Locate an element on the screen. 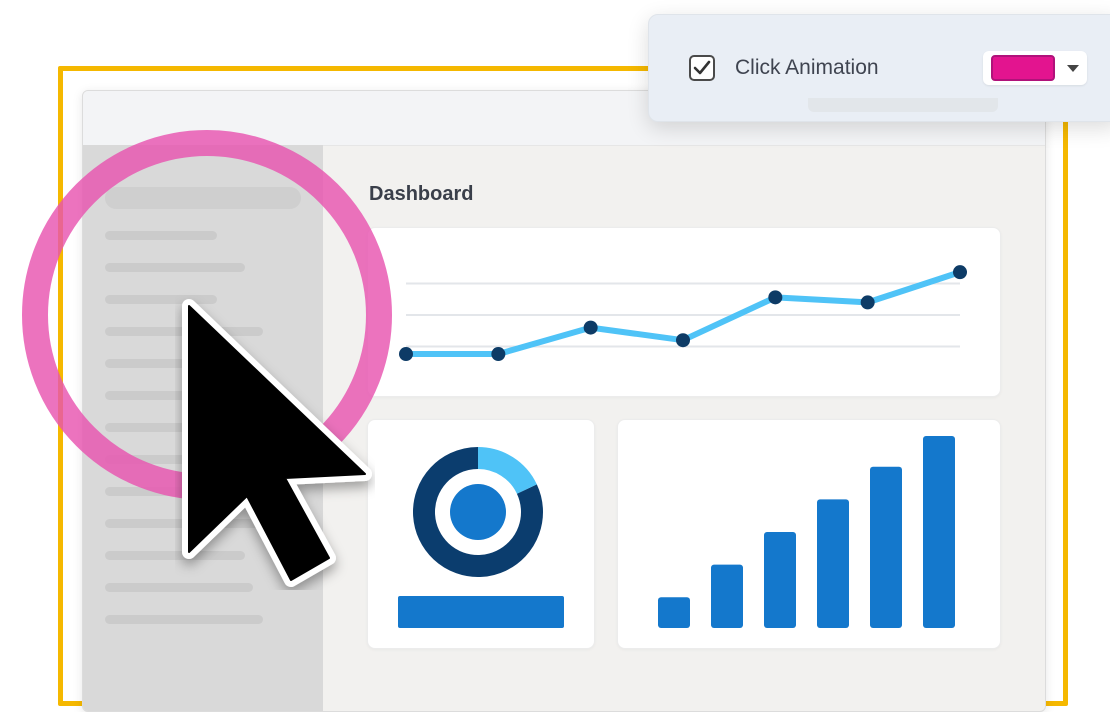 This screenshot has width=1110, height=712. page-title: Dashboard is located at coordinates (421, 194).